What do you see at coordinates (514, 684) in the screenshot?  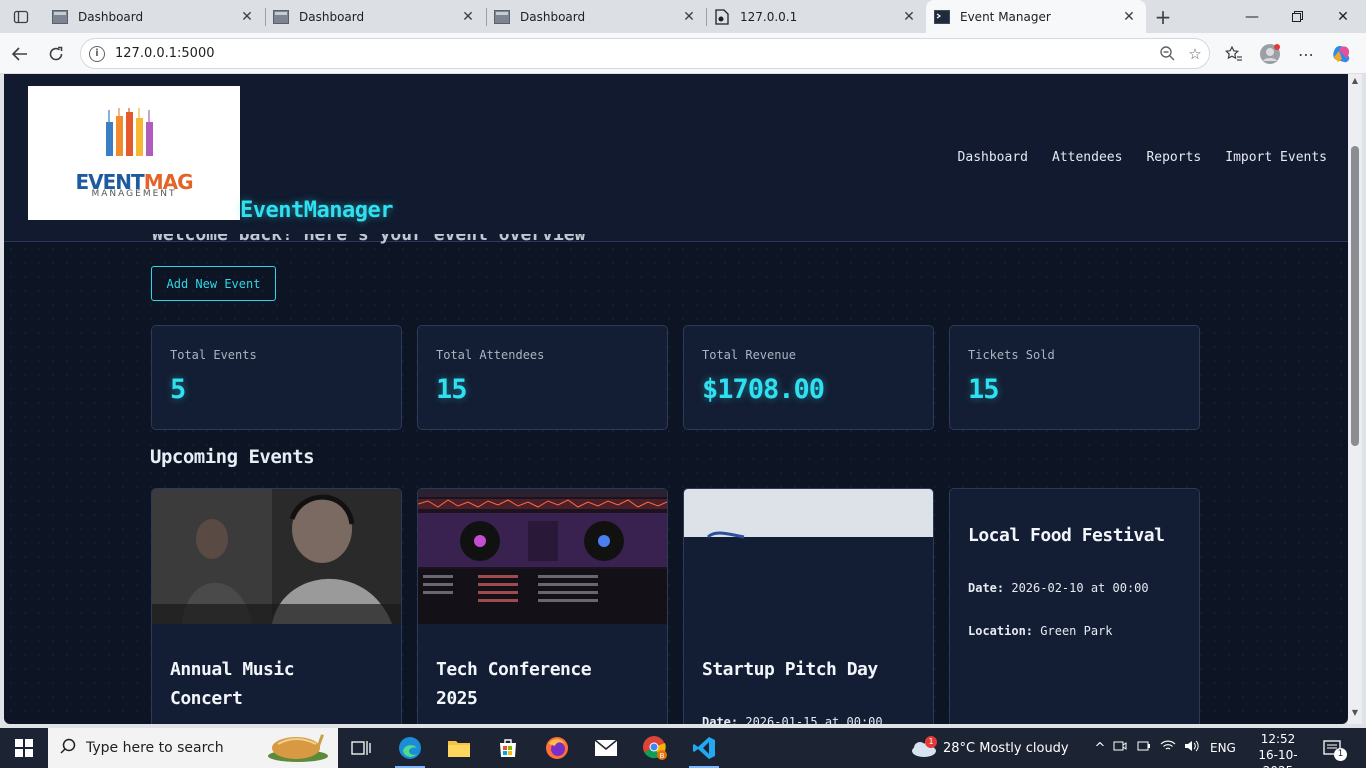 I see `event-title: Tech Conference 2025` at bounding box center [514, 684].